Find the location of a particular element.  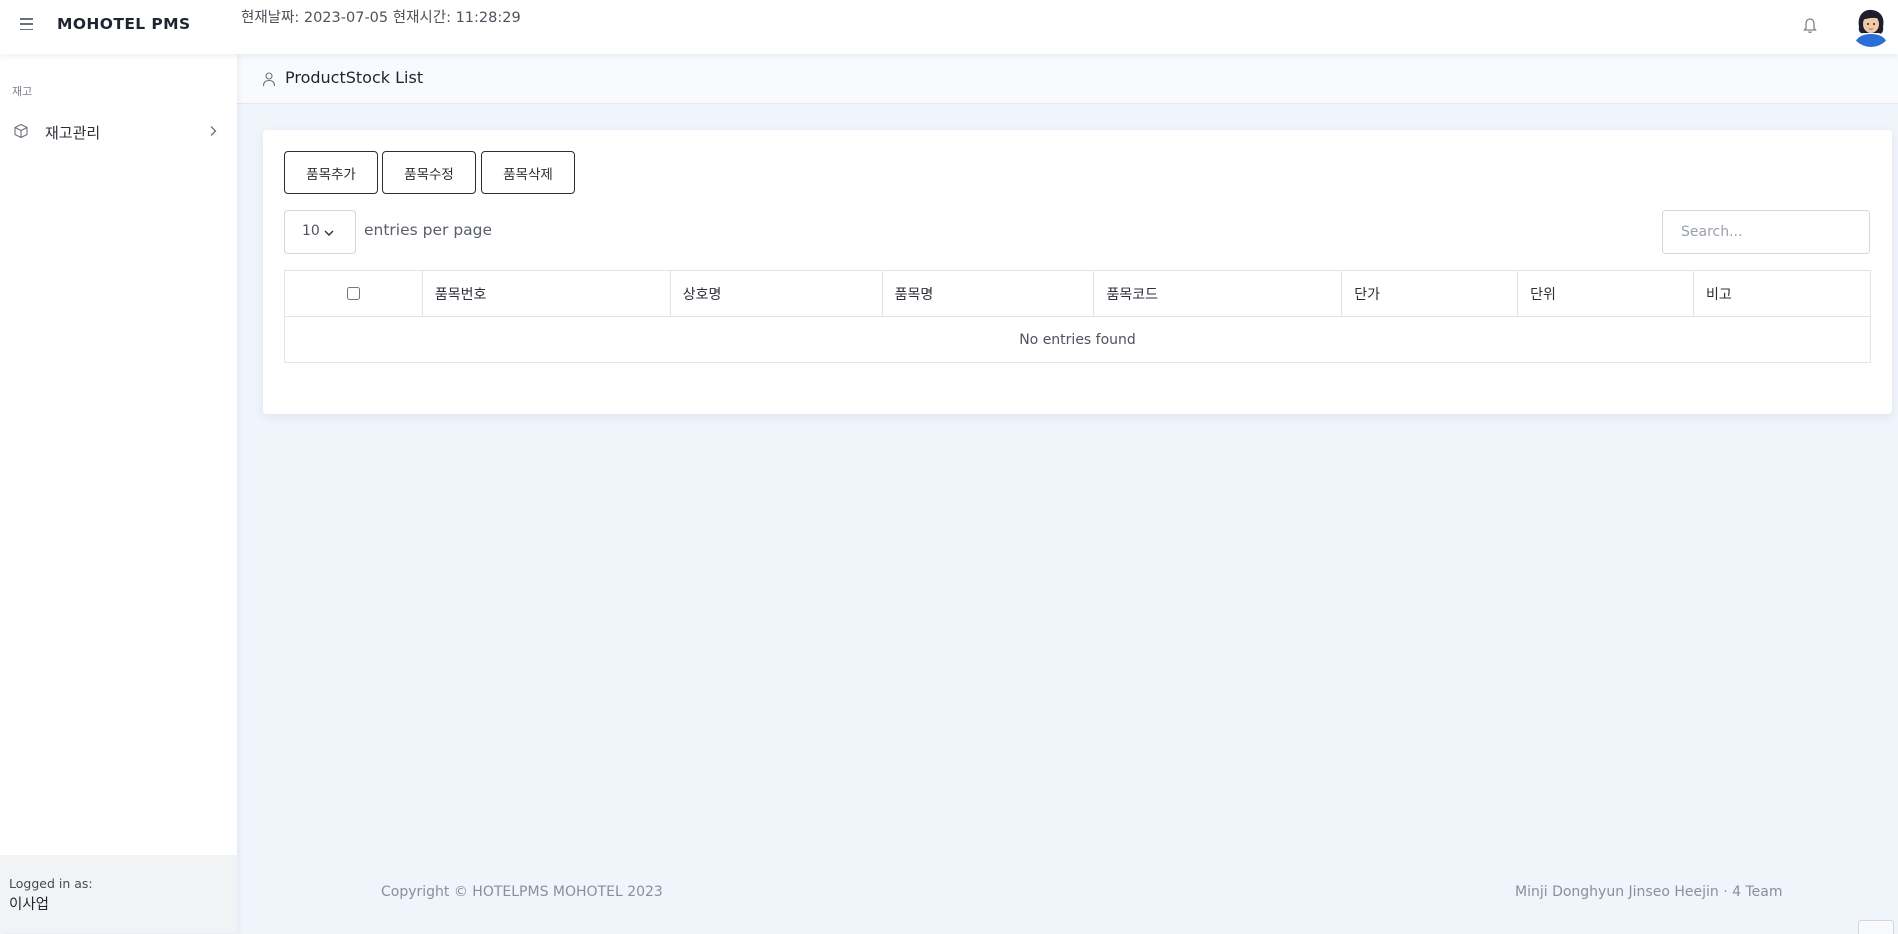

table-header-row: 품목번호 상호명 품목명 품목코드 단가 단위 비고 is located at coordinates (1077, 293).